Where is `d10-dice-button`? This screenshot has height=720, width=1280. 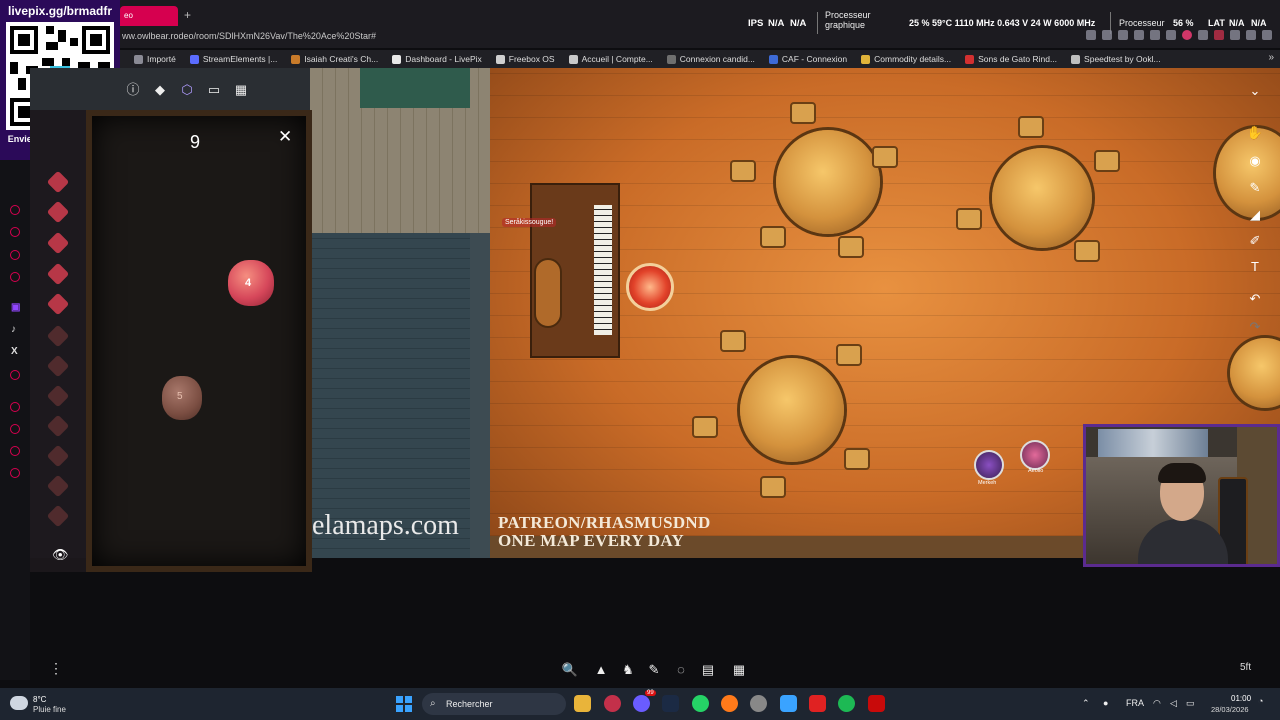
d10-dice-button is located at coordinates (58, 274).